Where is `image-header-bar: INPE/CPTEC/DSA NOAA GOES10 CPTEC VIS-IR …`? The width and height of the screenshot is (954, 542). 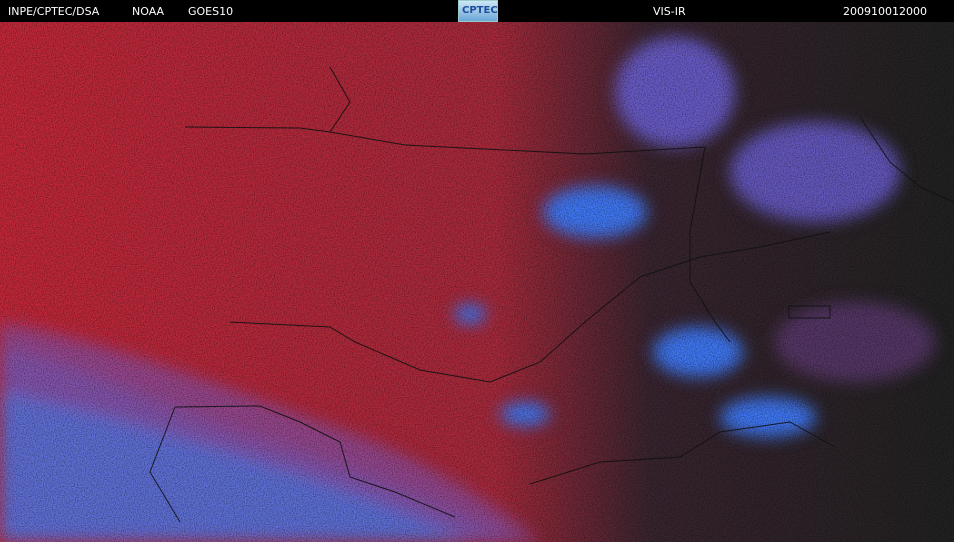
image-header-bar: INPE/CPTEC/DSA NOAA GOES10 CPTEC VIS-IR … is located at coordinates (477, 11).